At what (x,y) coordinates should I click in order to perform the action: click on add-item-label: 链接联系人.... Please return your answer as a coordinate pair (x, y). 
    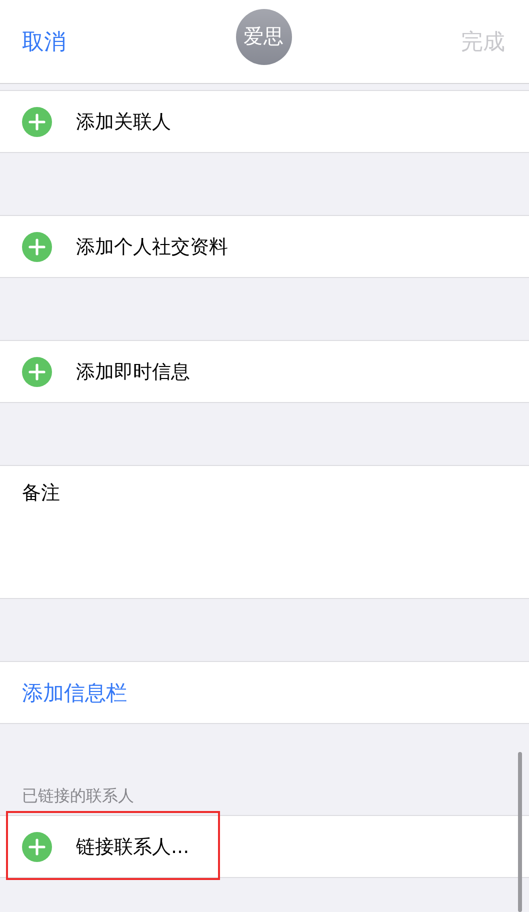
    Looking at the image, I should click on (133, 847).